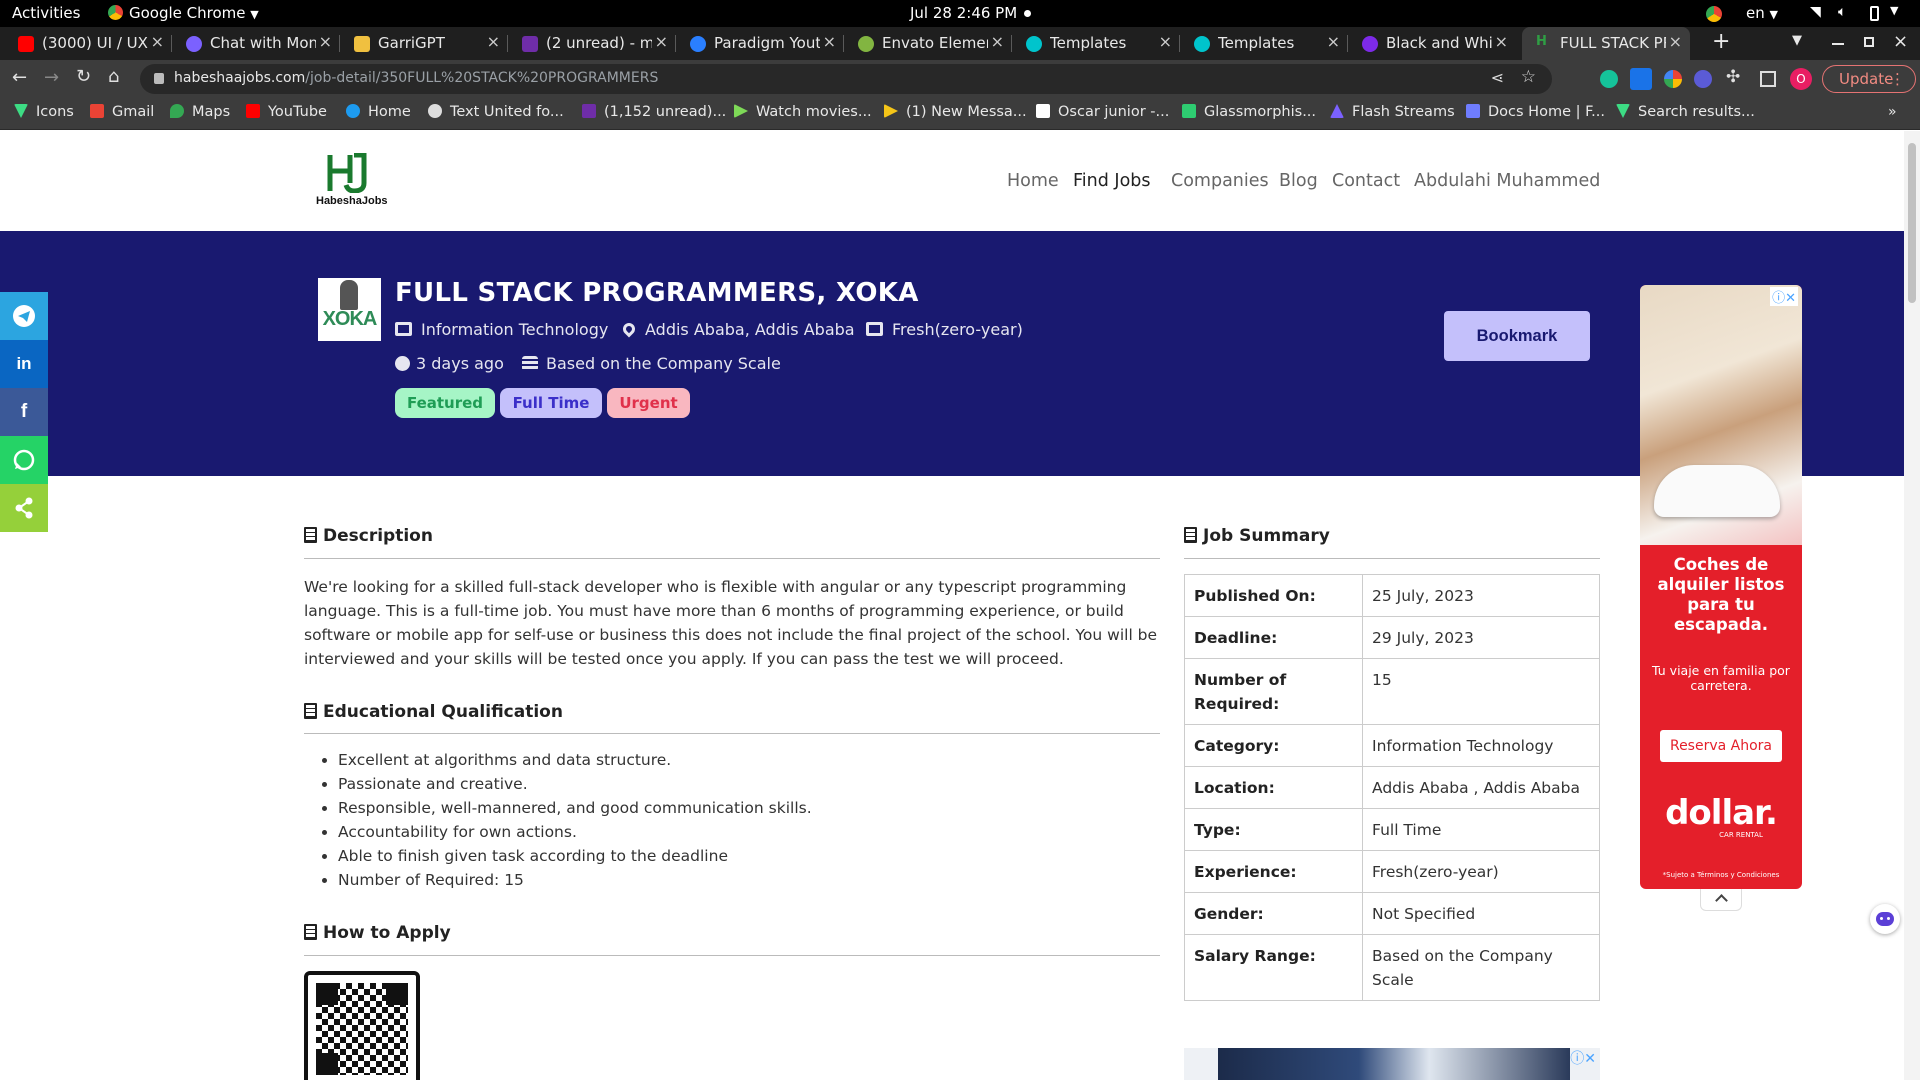  I want to click on new-tab-button: +, so click(1721, 41).